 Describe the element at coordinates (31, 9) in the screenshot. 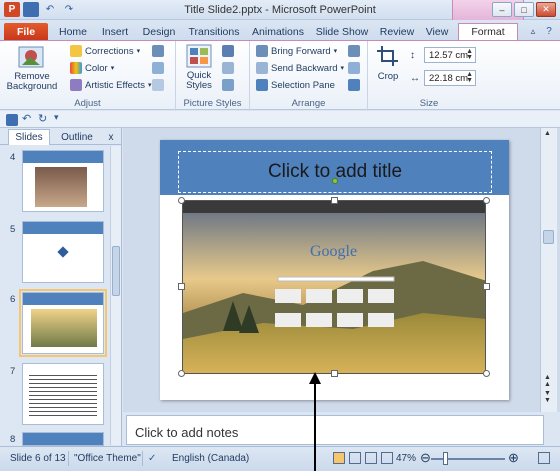

I see `save-icon` at that location.